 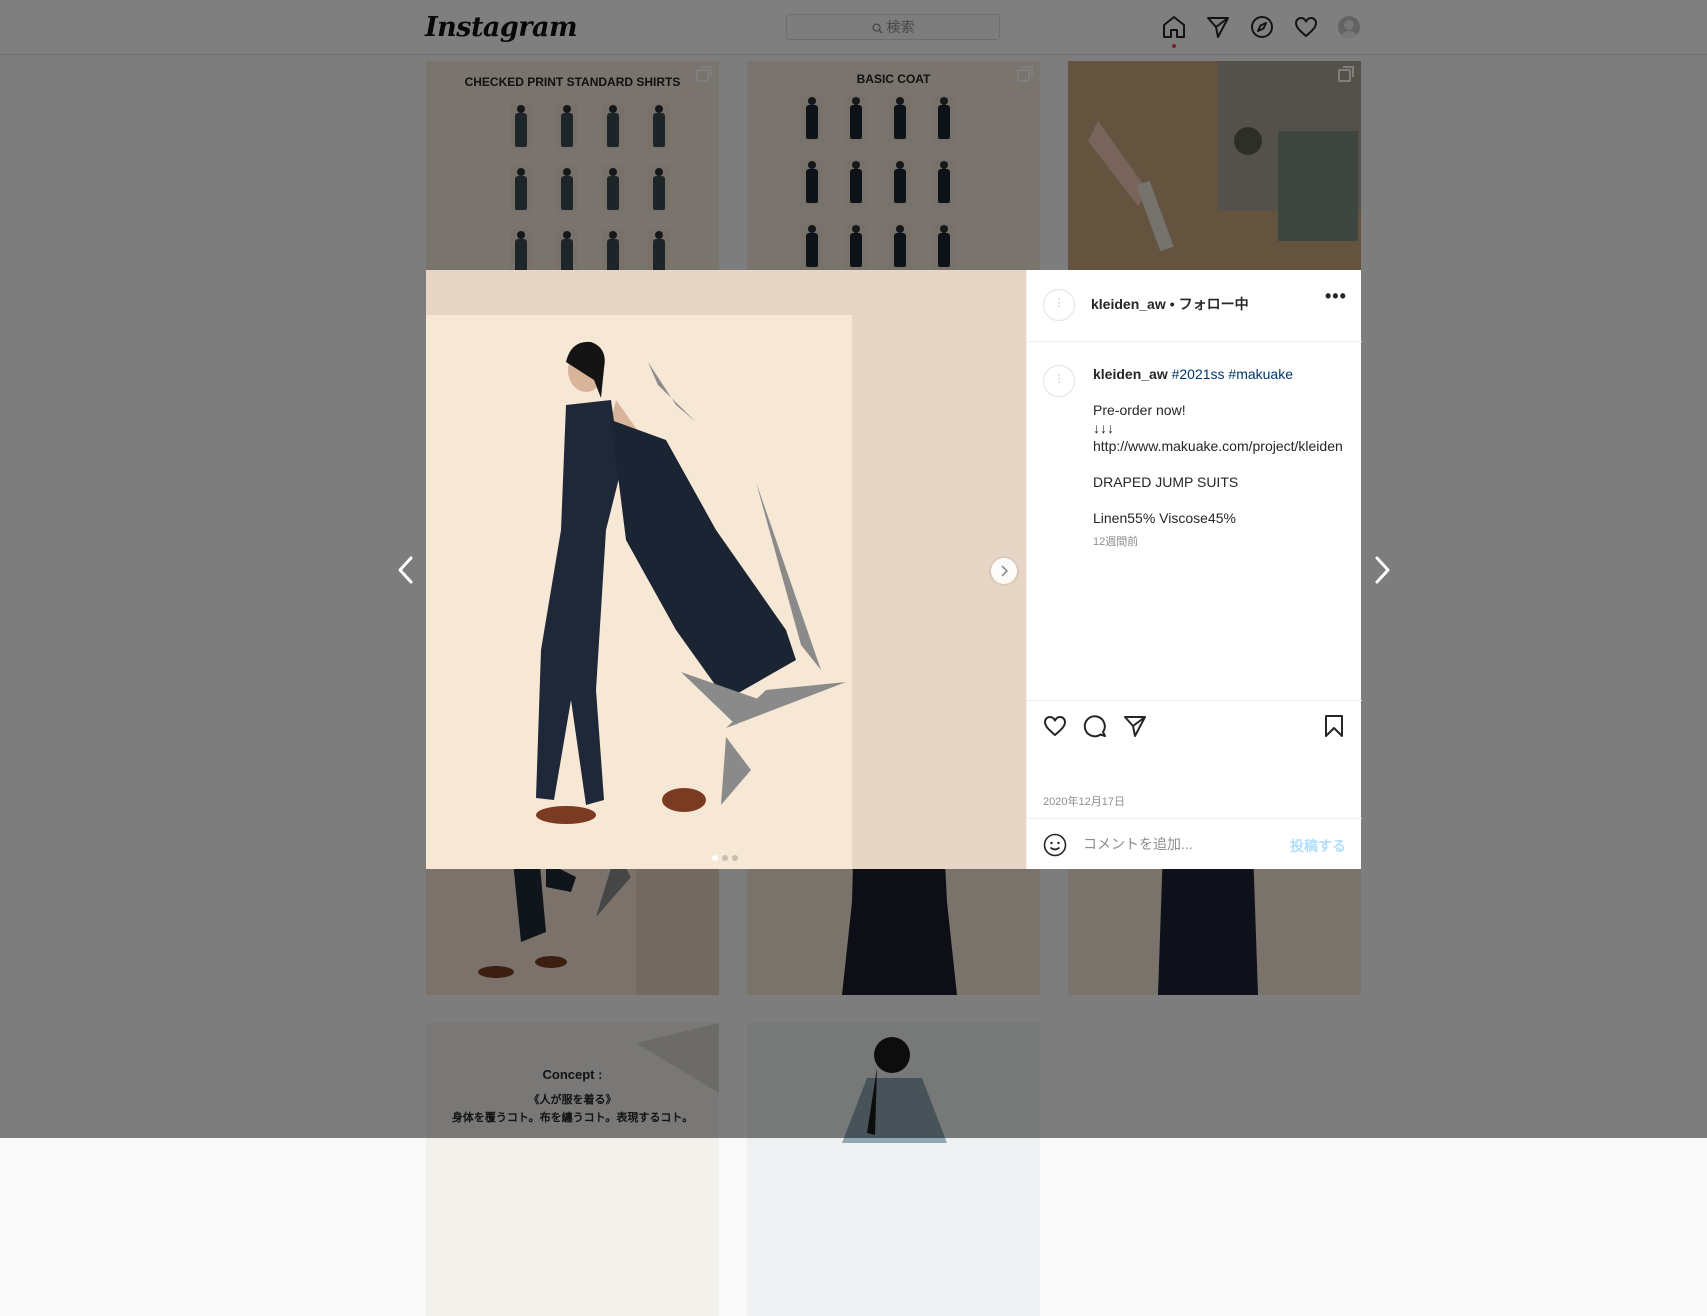 What do you see at coordinates (691, 582) in the screenshot?
I see `model-photo-illustration` at bounding box center [691, 582].